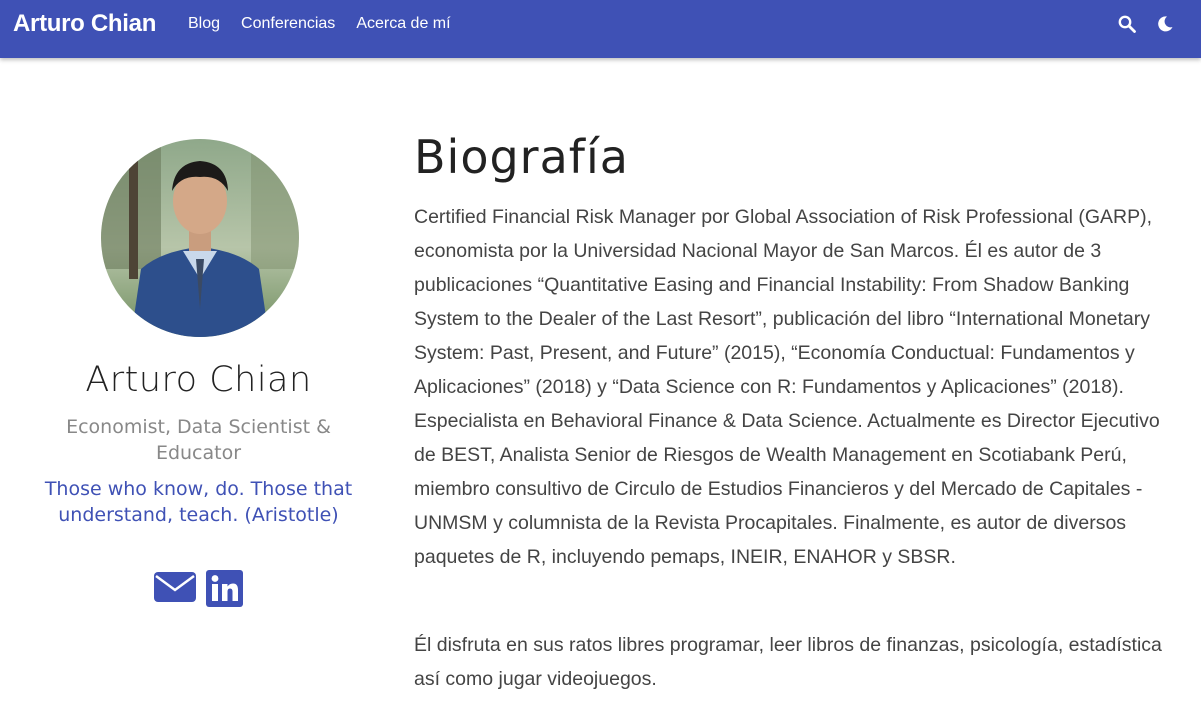 This screenshot has width=1201, height=706. What do you see at coordinates (198, 380) in the screenshot?
I see `profile-name: Arturo Chian` at bounding box center [198, 380].